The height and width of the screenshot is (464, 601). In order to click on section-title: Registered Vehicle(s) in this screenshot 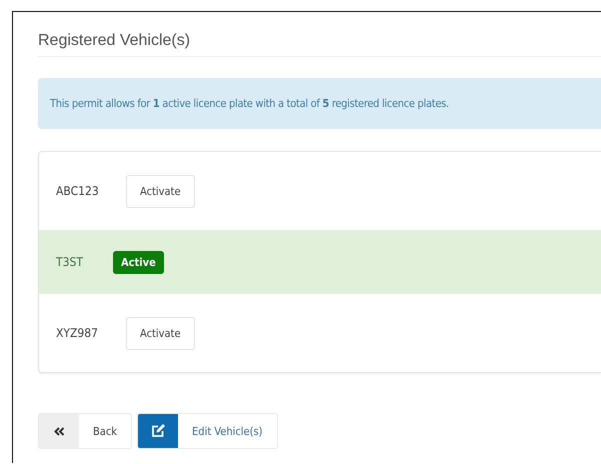, I will do `click(319, 34)`.